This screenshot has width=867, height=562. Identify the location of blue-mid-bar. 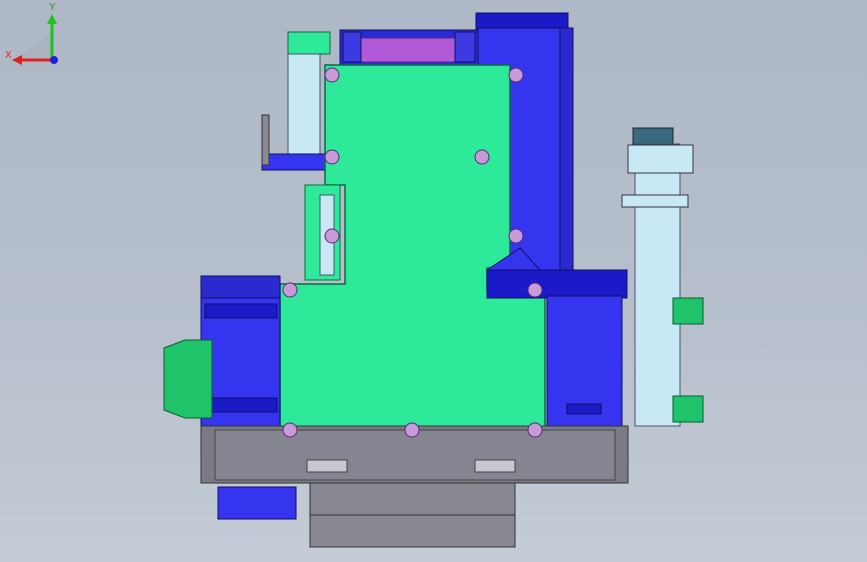
(557, 284).